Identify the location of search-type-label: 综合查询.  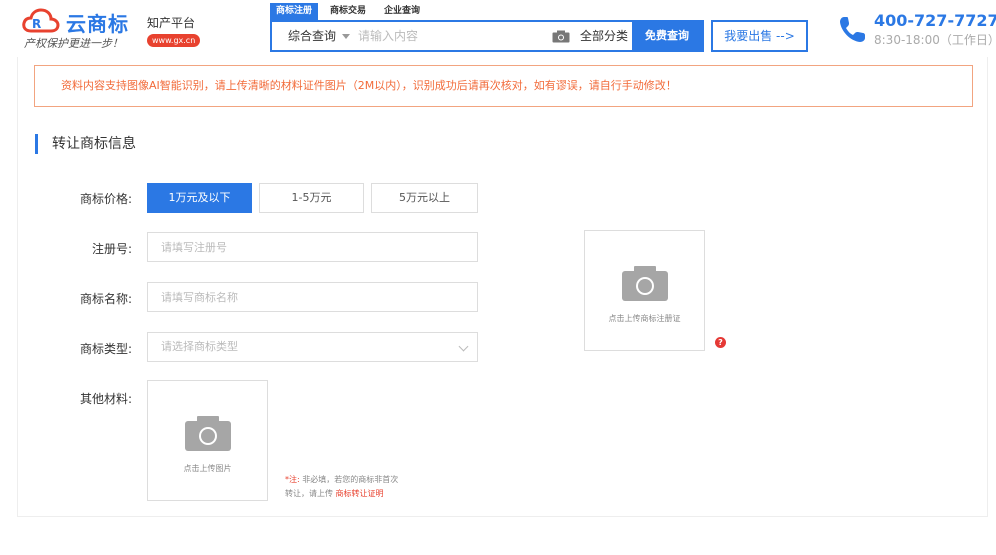
(312, 36).